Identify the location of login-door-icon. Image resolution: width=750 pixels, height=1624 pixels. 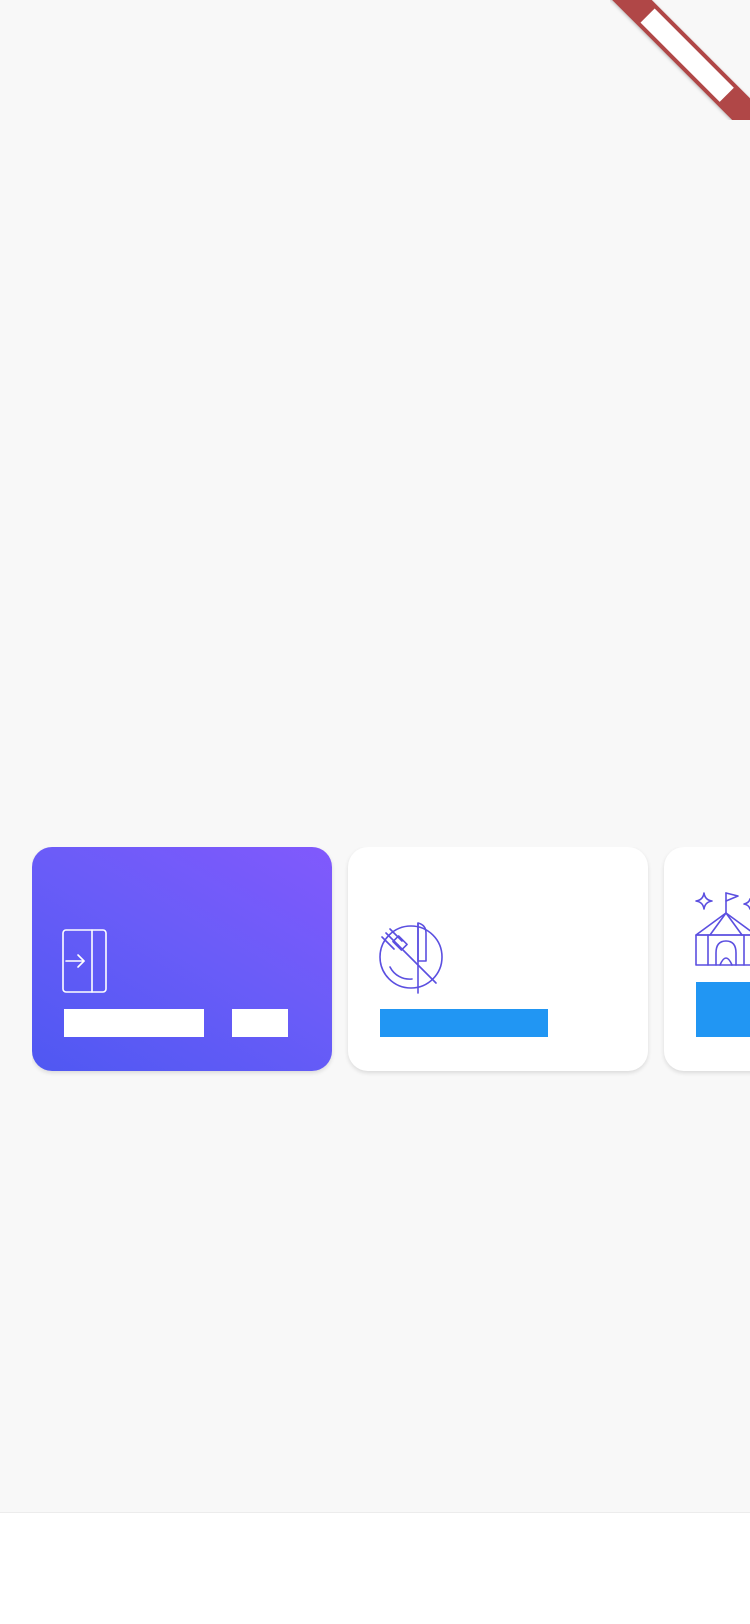
(84, 961).